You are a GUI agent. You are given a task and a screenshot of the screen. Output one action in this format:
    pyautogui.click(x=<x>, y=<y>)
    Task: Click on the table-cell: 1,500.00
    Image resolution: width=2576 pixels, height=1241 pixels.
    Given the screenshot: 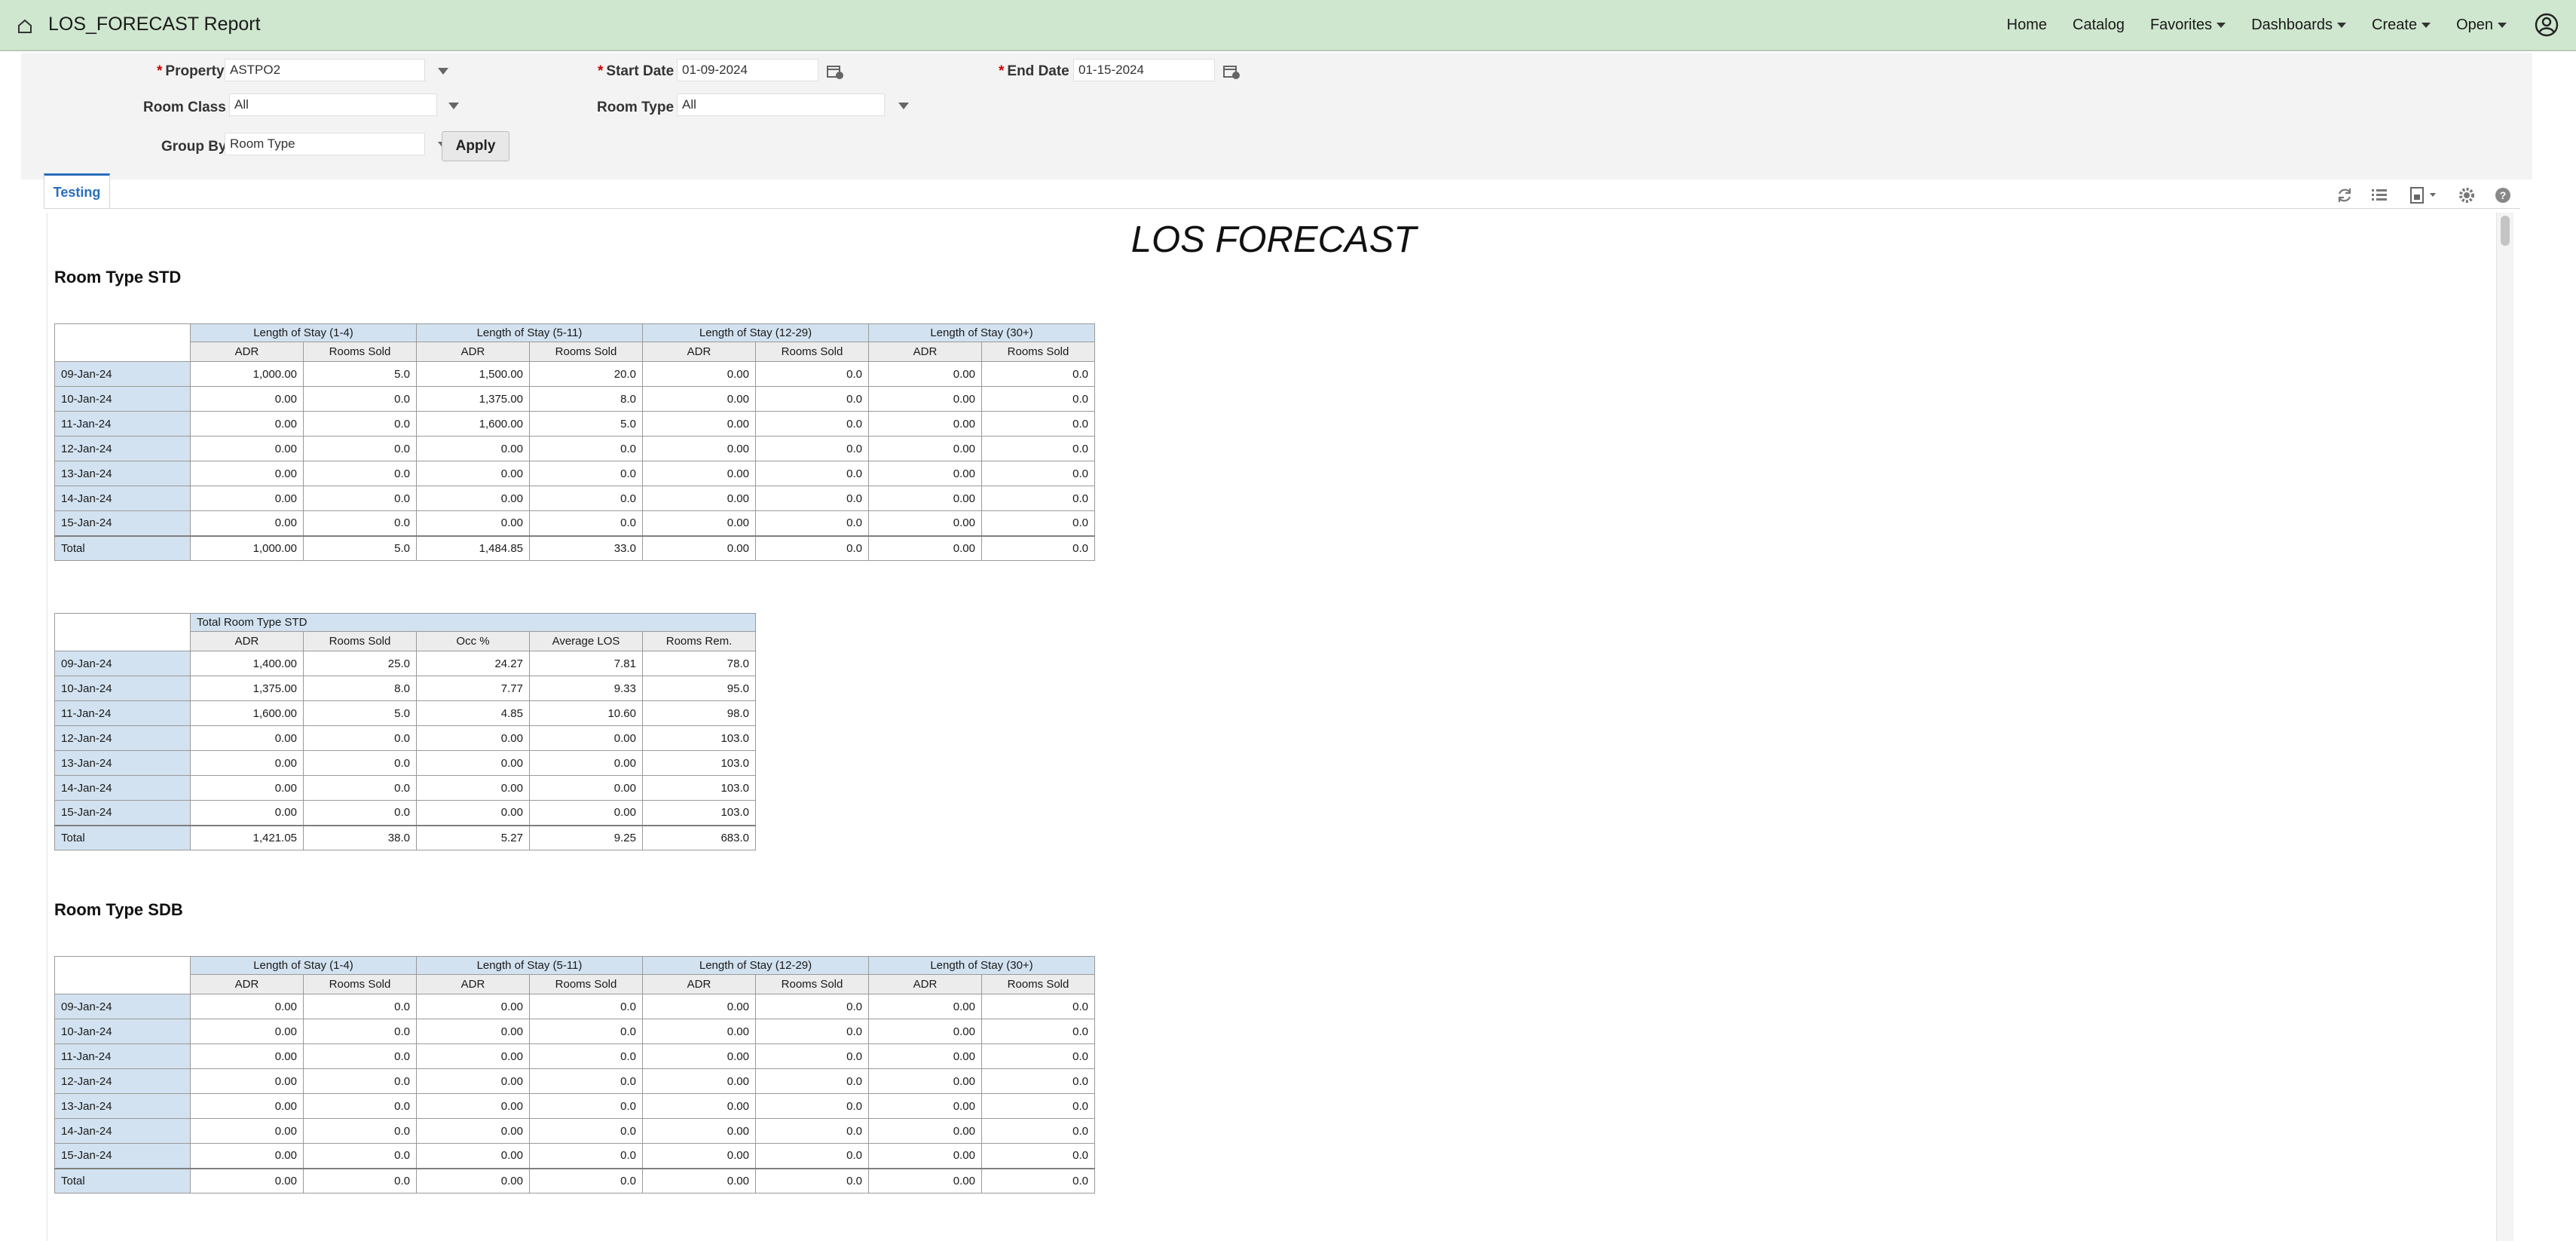 What is the action you would take?
    pyautogui.click(x=473, y=374)
    